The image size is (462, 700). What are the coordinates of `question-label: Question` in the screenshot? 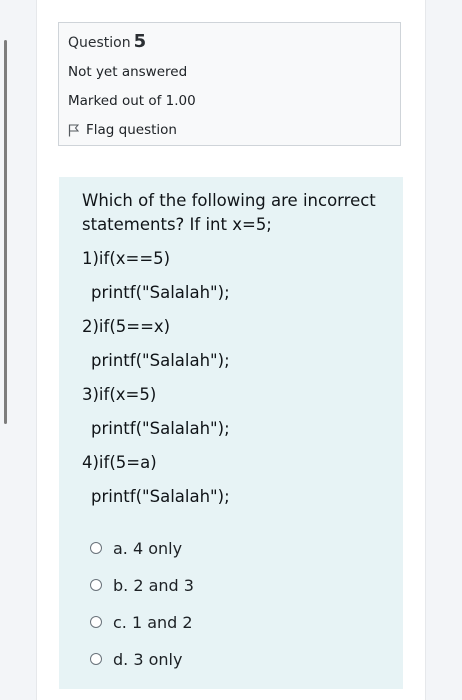 It's located at (99, 43).